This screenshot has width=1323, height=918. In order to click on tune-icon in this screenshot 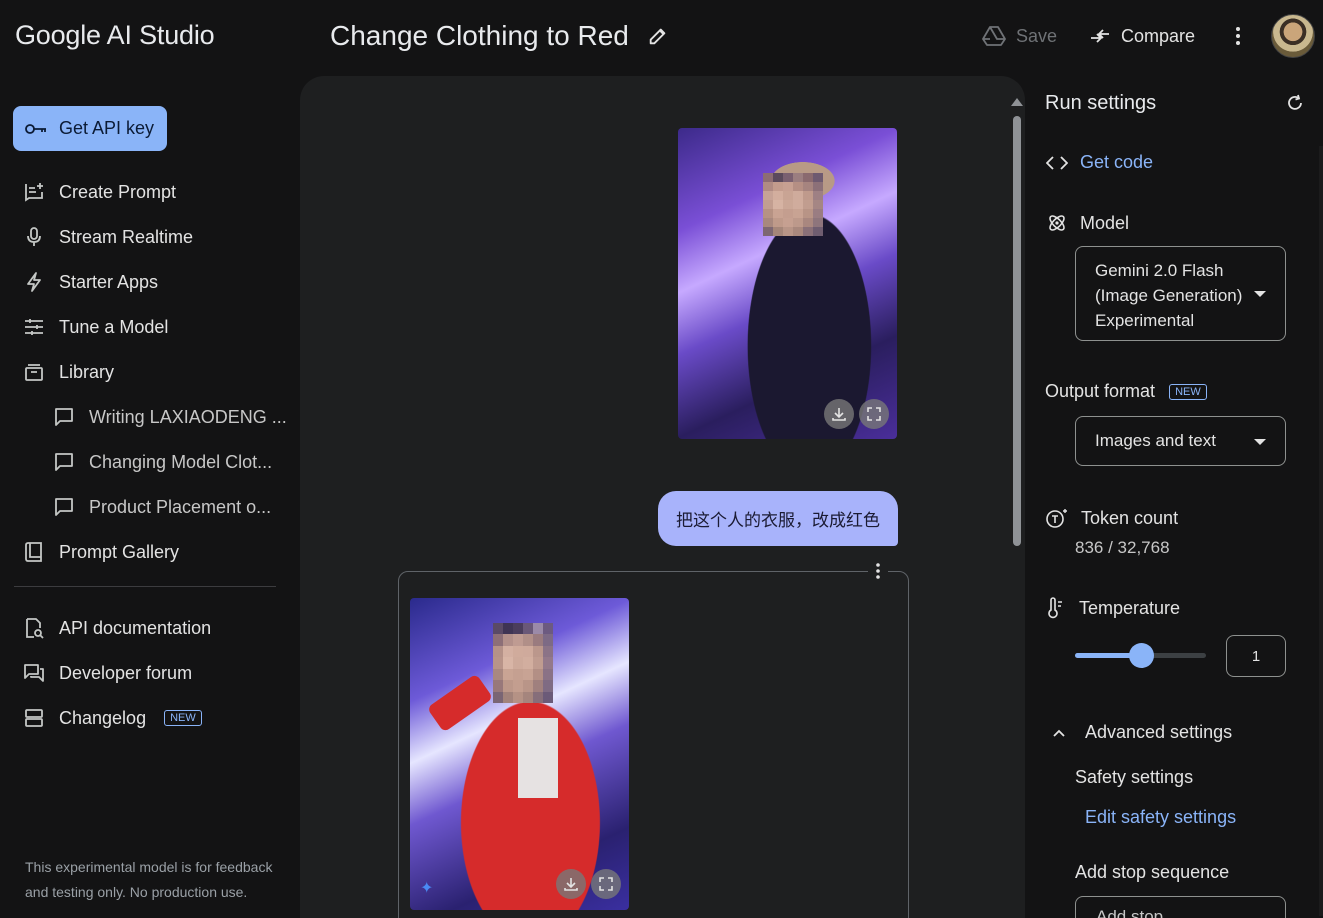, I will do `click(34, 327)`.